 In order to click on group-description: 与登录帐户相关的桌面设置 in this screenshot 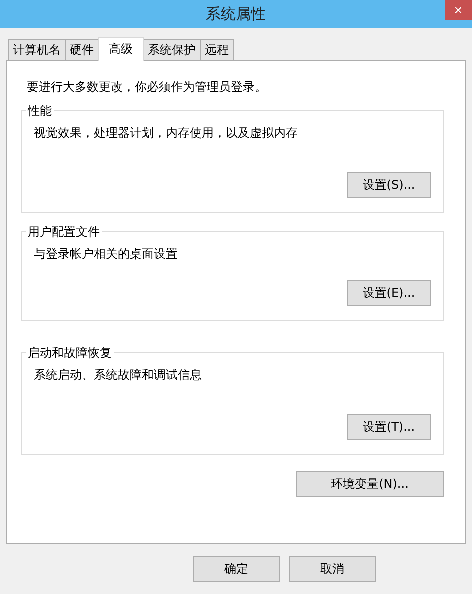, I will do `click(106, 254)`.